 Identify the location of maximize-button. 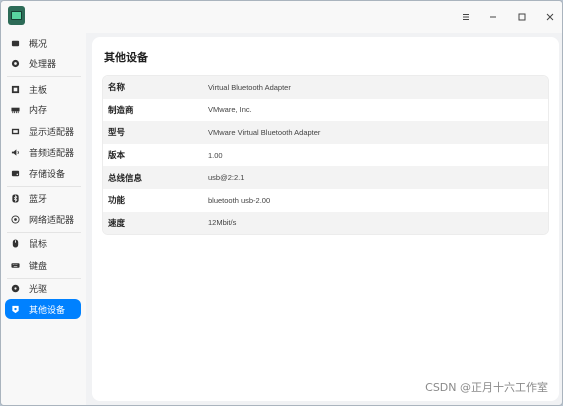
(522, 17).